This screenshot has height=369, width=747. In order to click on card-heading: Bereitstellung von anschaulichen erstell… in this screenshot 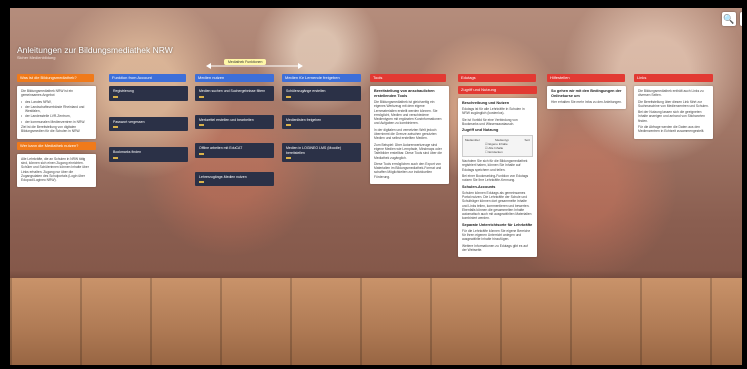, I will do `click(404, 93)`.